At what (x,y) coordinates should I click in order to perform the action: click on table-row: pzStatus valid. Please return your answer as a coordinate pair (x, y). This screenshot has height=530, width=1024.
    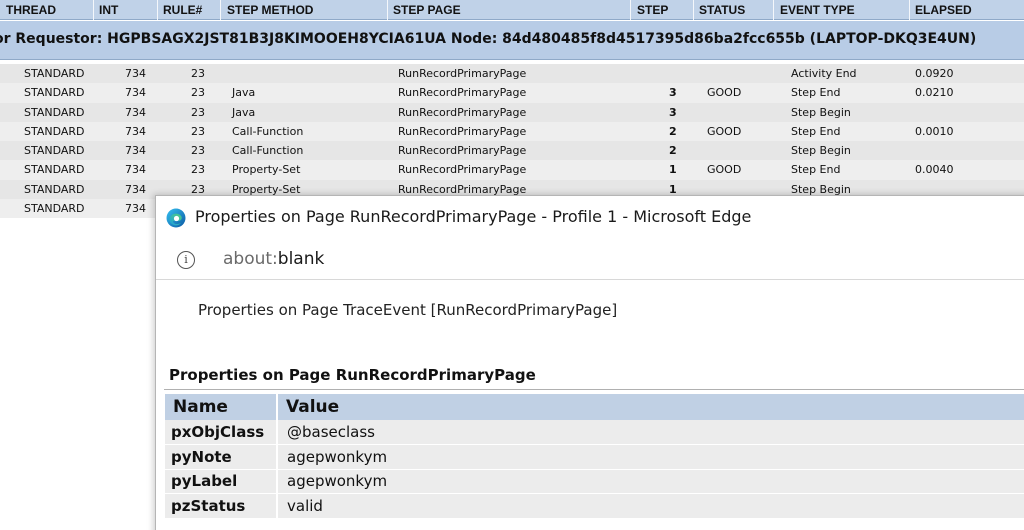
    Looking at the image, I should click on (594, 506).